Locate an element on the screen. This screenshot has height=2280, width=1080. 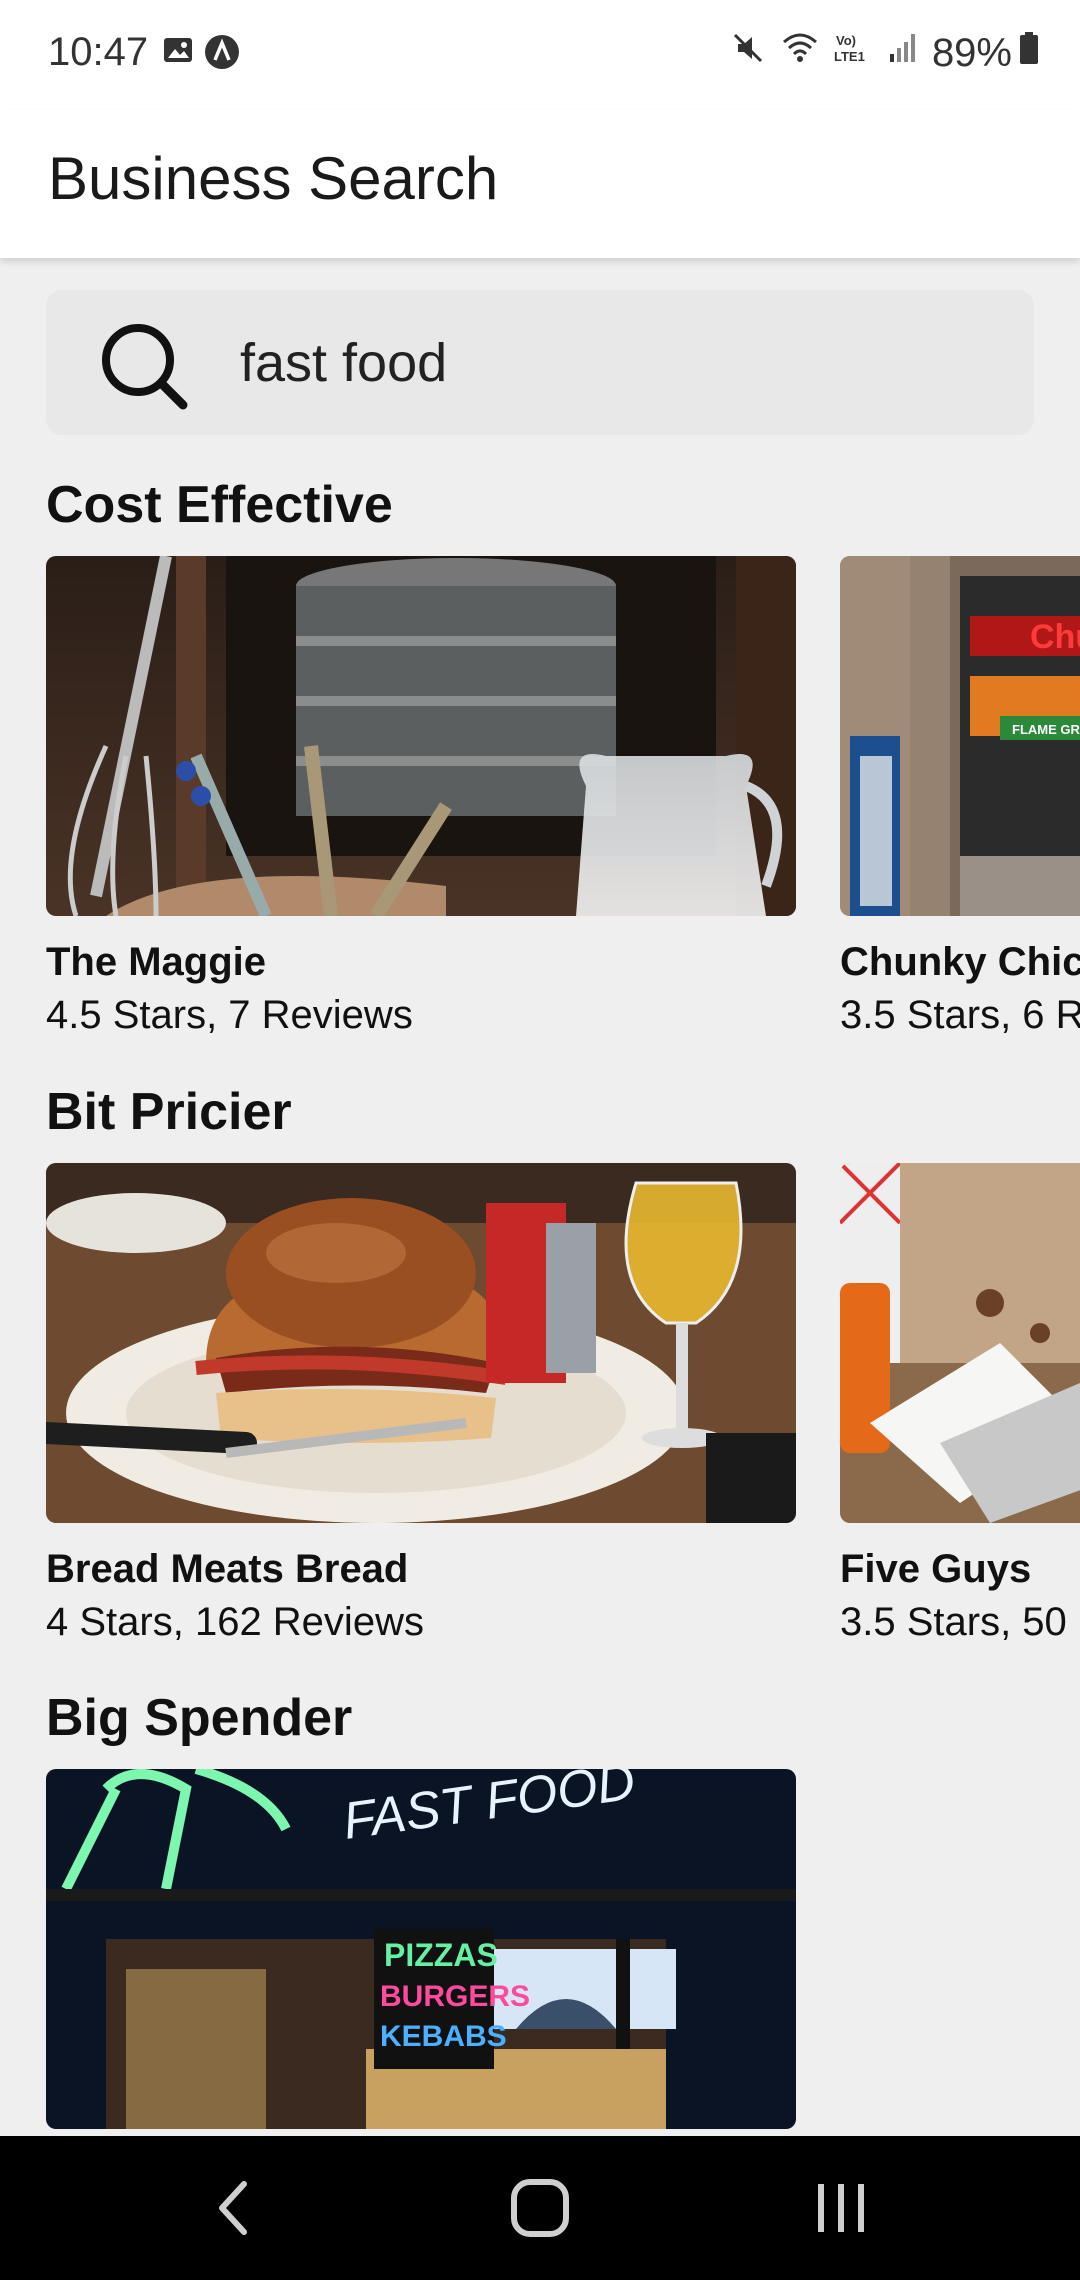
sign-kebabs: KEBABS is located at coordinates (443, 2036).